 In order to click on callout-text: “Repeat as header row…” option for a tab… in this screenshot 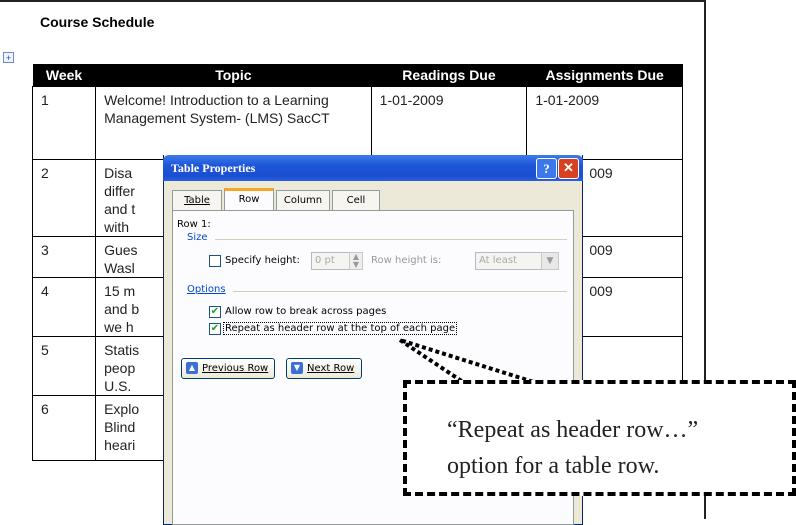, I will do `click(572, 448)`.